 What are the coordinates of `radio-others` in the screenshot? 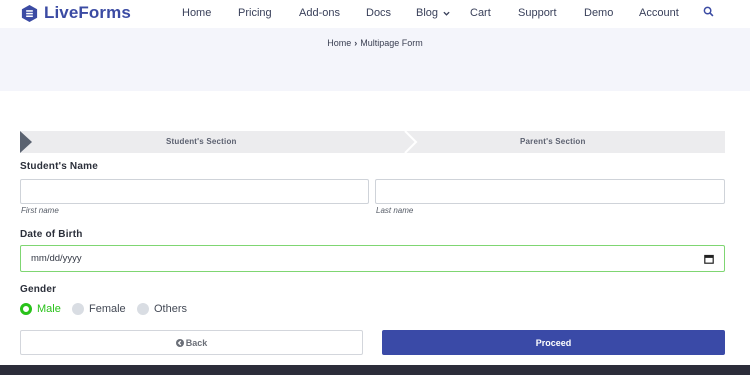 It's located at (143, 309).